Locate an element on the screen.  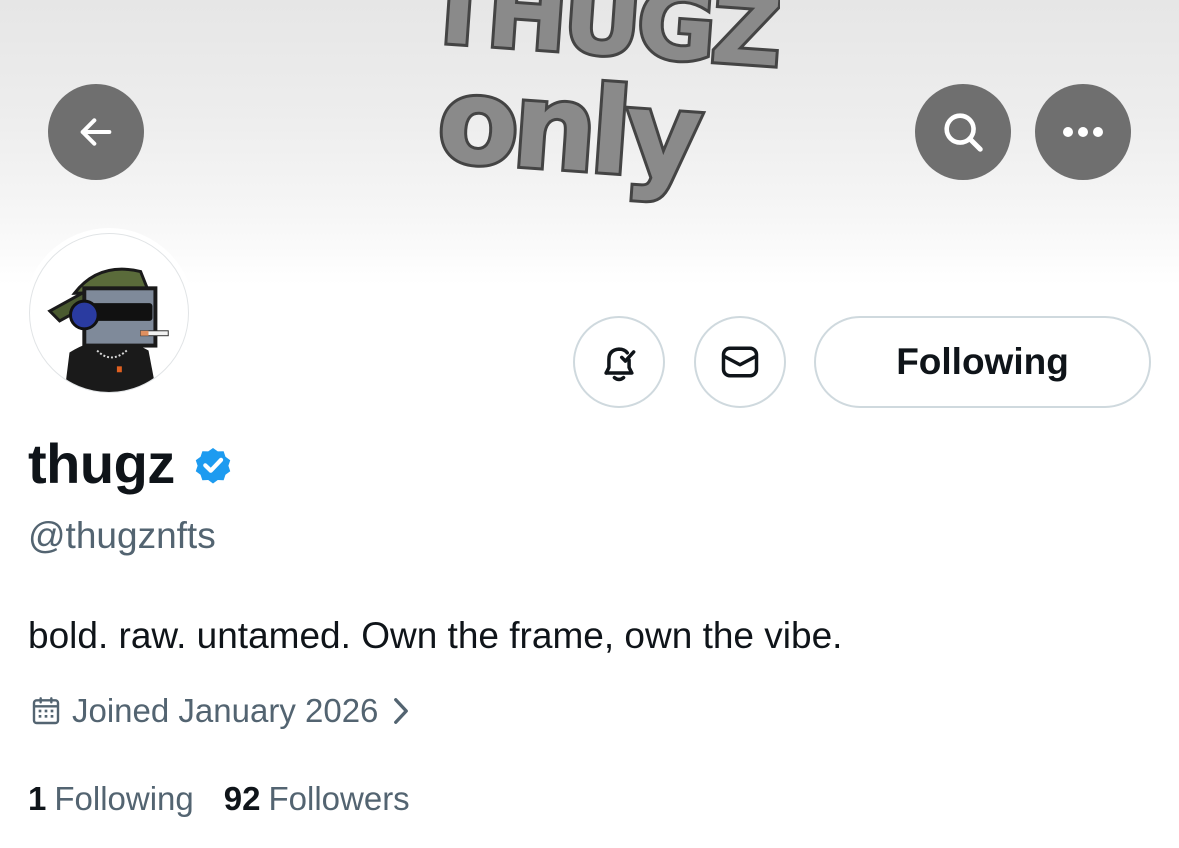
verified-badge-icon is located at coordinates (213, 465).